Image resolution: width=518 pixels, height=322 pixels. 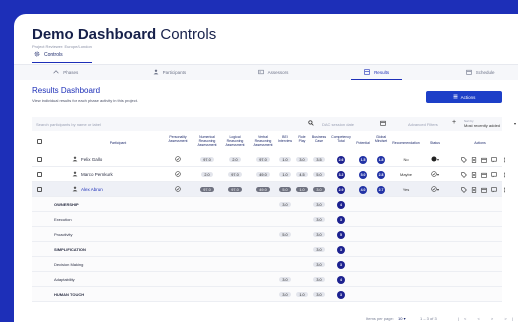 What do you see at coordinates (40, 141) in the screenshot?
I see `select-all-checkbox` at bounding box center [40, 141].